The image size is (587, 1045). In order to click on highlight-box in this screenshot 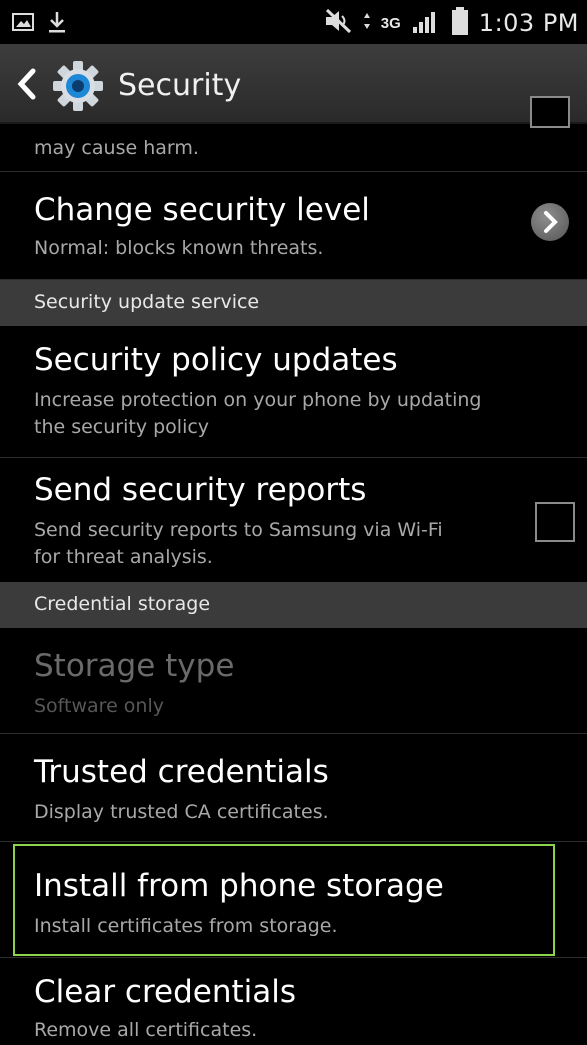, I will do `click(284, 900)`.